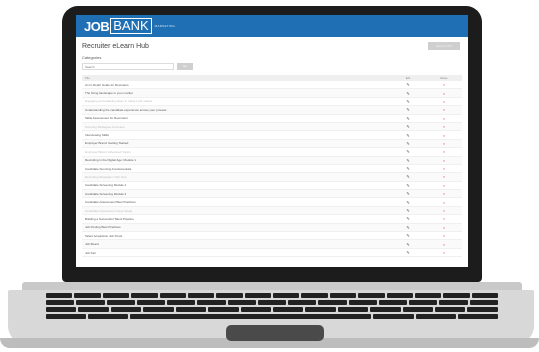 This screenshot has width=539, height=352. I want to click on table-row: Candidate Screening Module 2 ✎ ×, so click(272, 194).